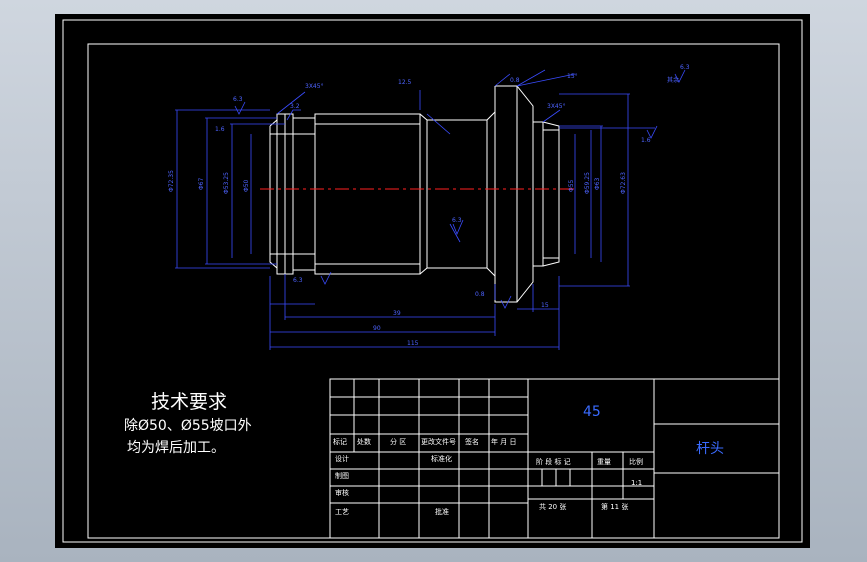 The width and height of the screenshot is (867, 562). I want to click on dim-small-length: 15, so click(545, 305).